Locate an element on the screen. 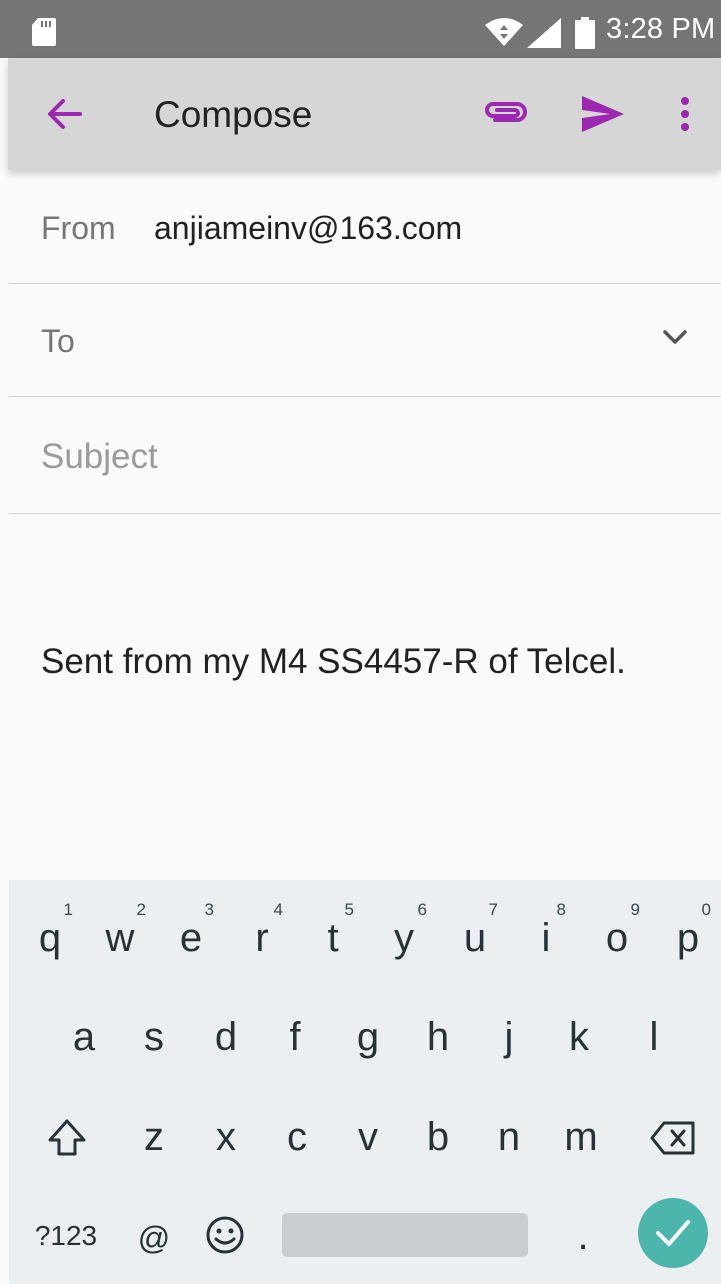  key-n: n is located at coordinates (509, 1137).